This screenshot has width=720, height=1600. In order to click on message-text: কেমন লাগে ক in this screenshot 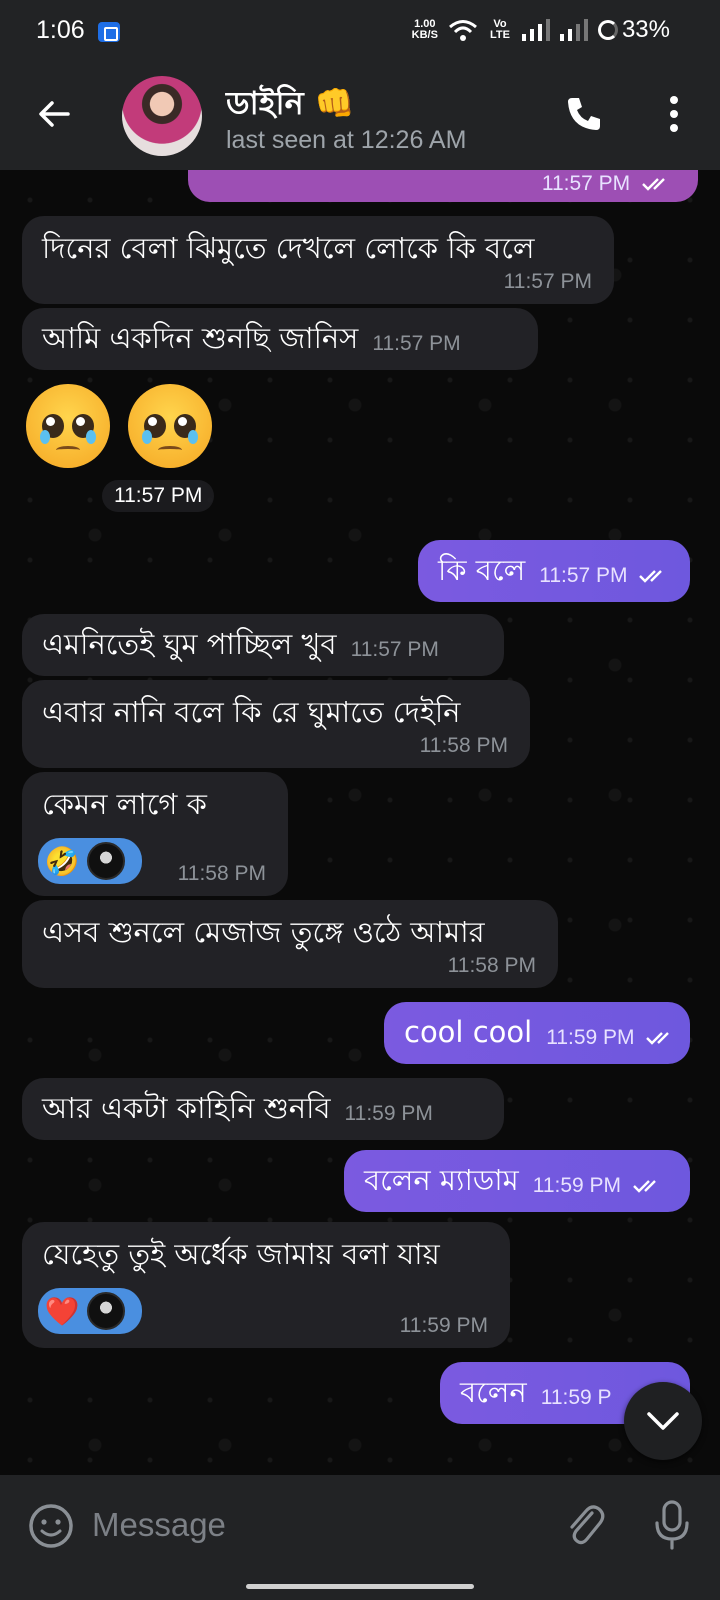, I will do `click(124, 804)`.